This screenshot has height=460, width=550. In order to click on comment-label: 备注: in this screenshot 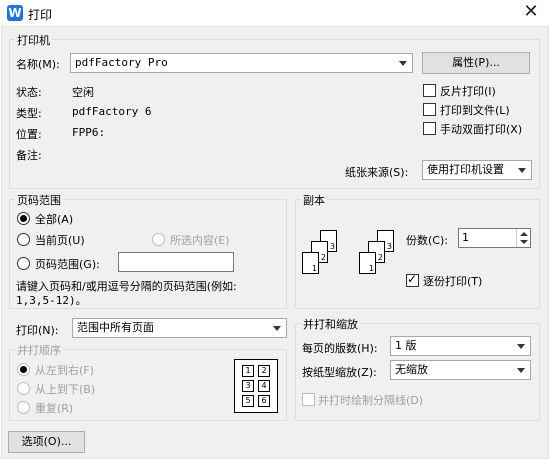, I will do `click(29, 155)`.